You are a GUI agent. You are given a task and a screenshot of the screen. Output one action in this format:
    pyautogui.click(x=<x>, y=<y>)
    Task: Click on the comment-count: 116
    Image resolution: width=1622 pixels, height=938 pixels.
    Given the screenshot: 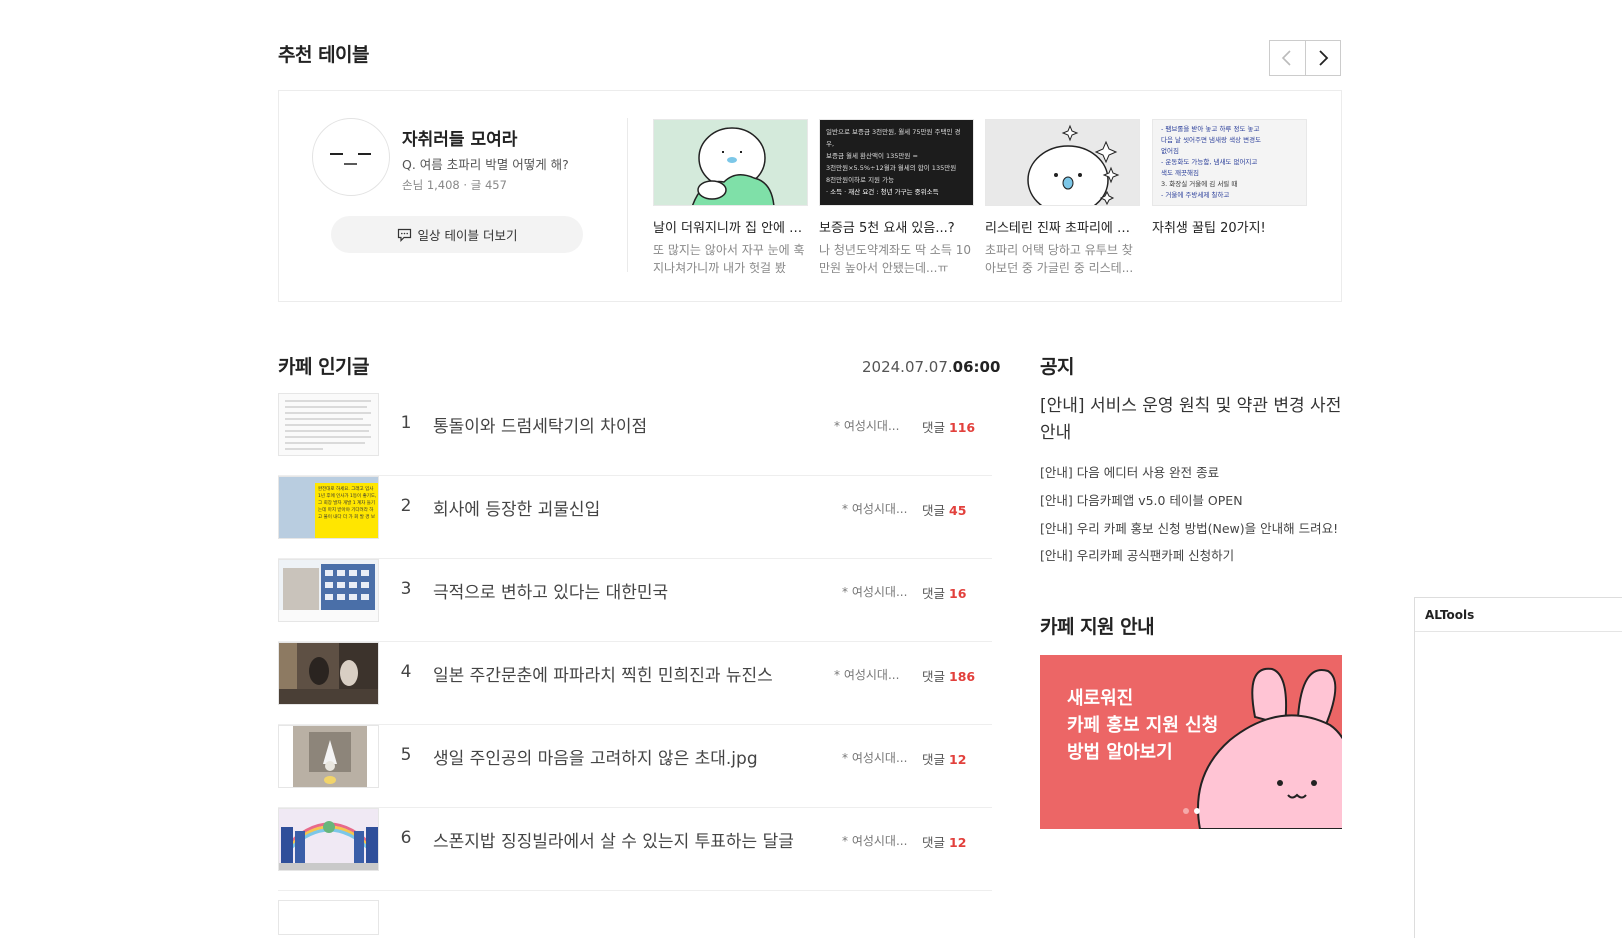 What is the action you would take?
    pyautogui.click(x=962, y=427)
    